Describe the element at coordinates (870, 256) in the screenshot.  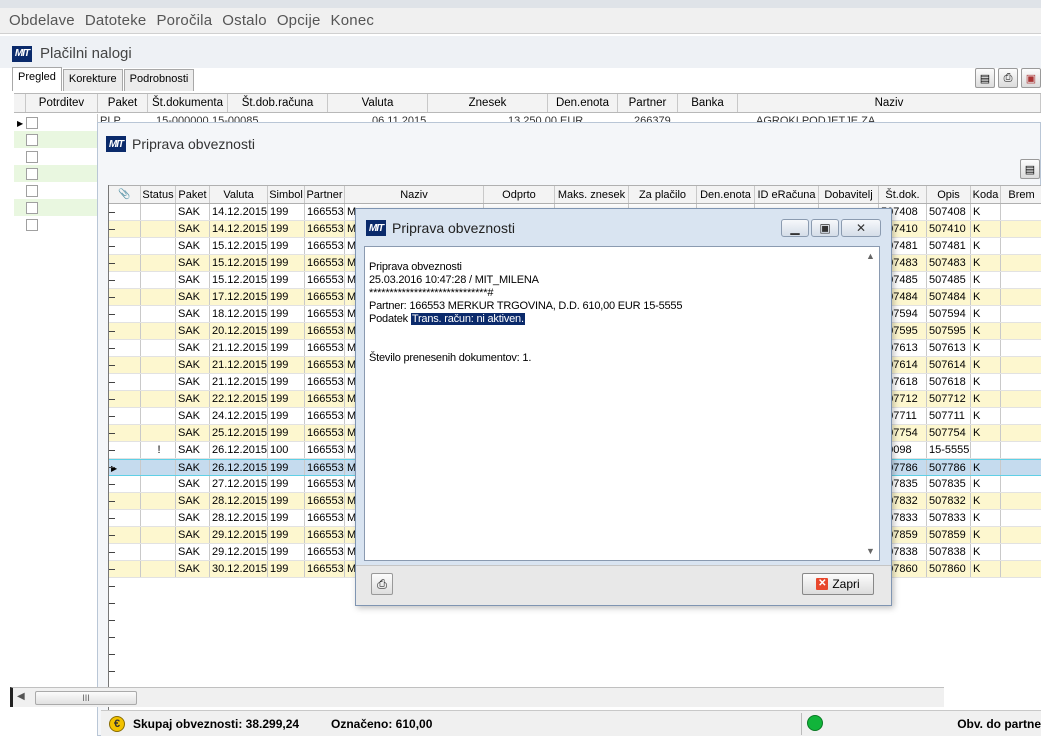
I see `scroll-up-icon: ▲` at that location.